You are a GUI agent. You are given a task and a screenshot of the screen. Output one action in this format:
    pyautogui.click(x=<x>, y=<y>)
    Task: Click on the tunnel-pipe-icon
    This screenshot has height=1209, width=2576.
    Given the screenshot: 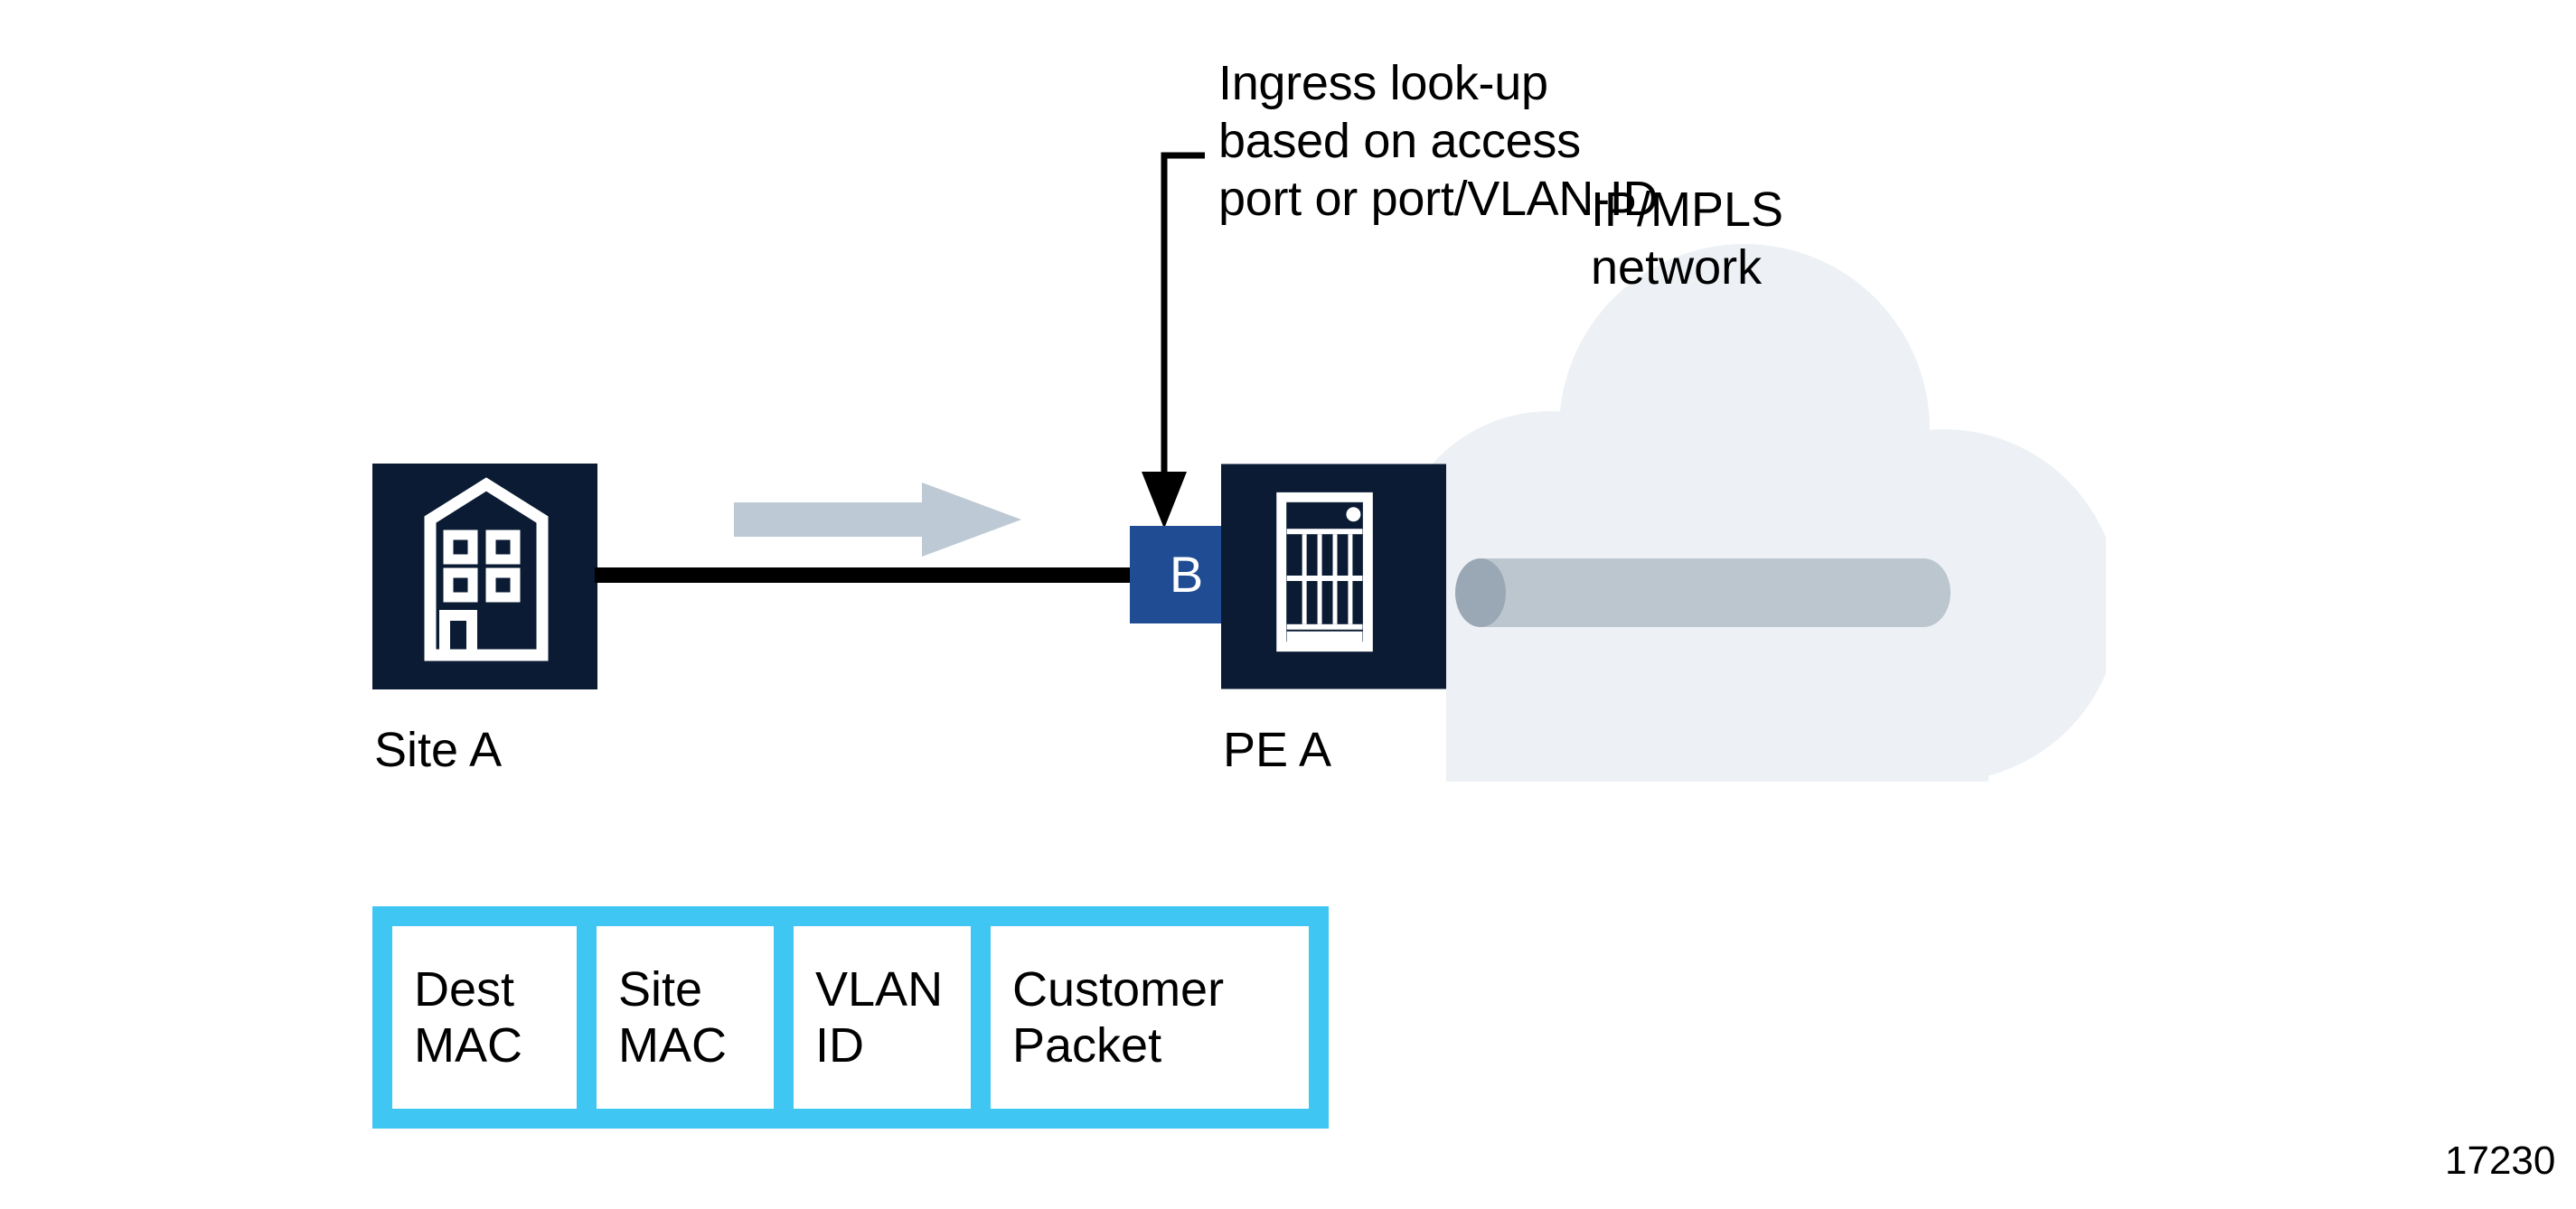 What is the action you would take?
    pyautogui.click(x=1703, y=592)
    